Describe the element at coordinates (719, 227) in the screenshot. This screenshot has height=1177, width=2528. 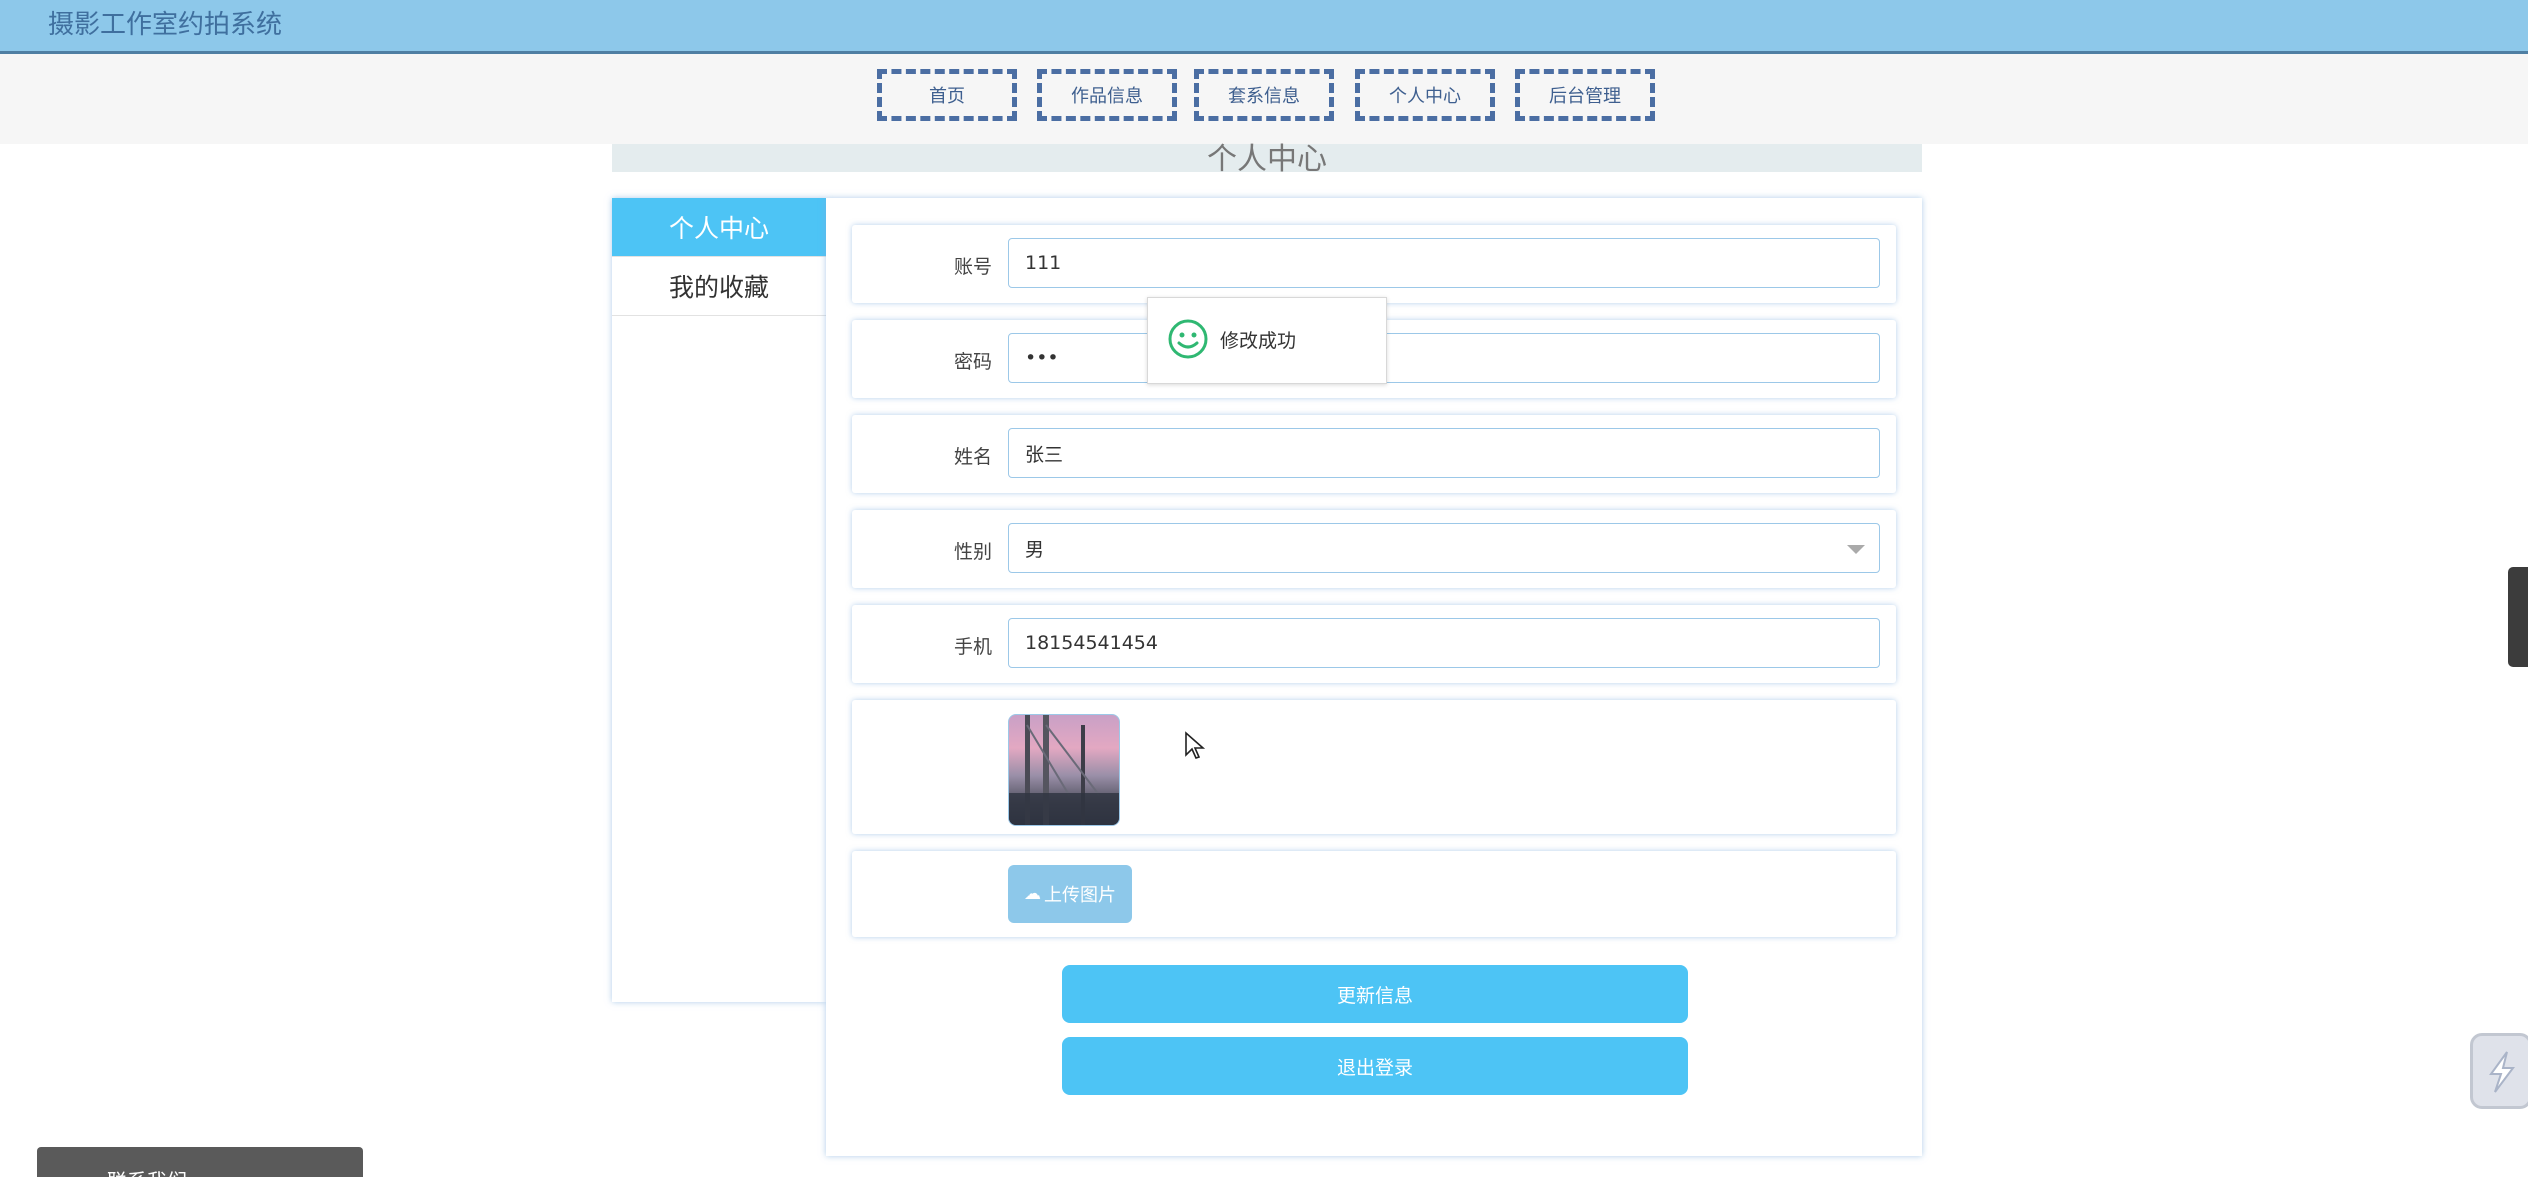
I see `sidebar-item-profile: 个人中心` at that location.